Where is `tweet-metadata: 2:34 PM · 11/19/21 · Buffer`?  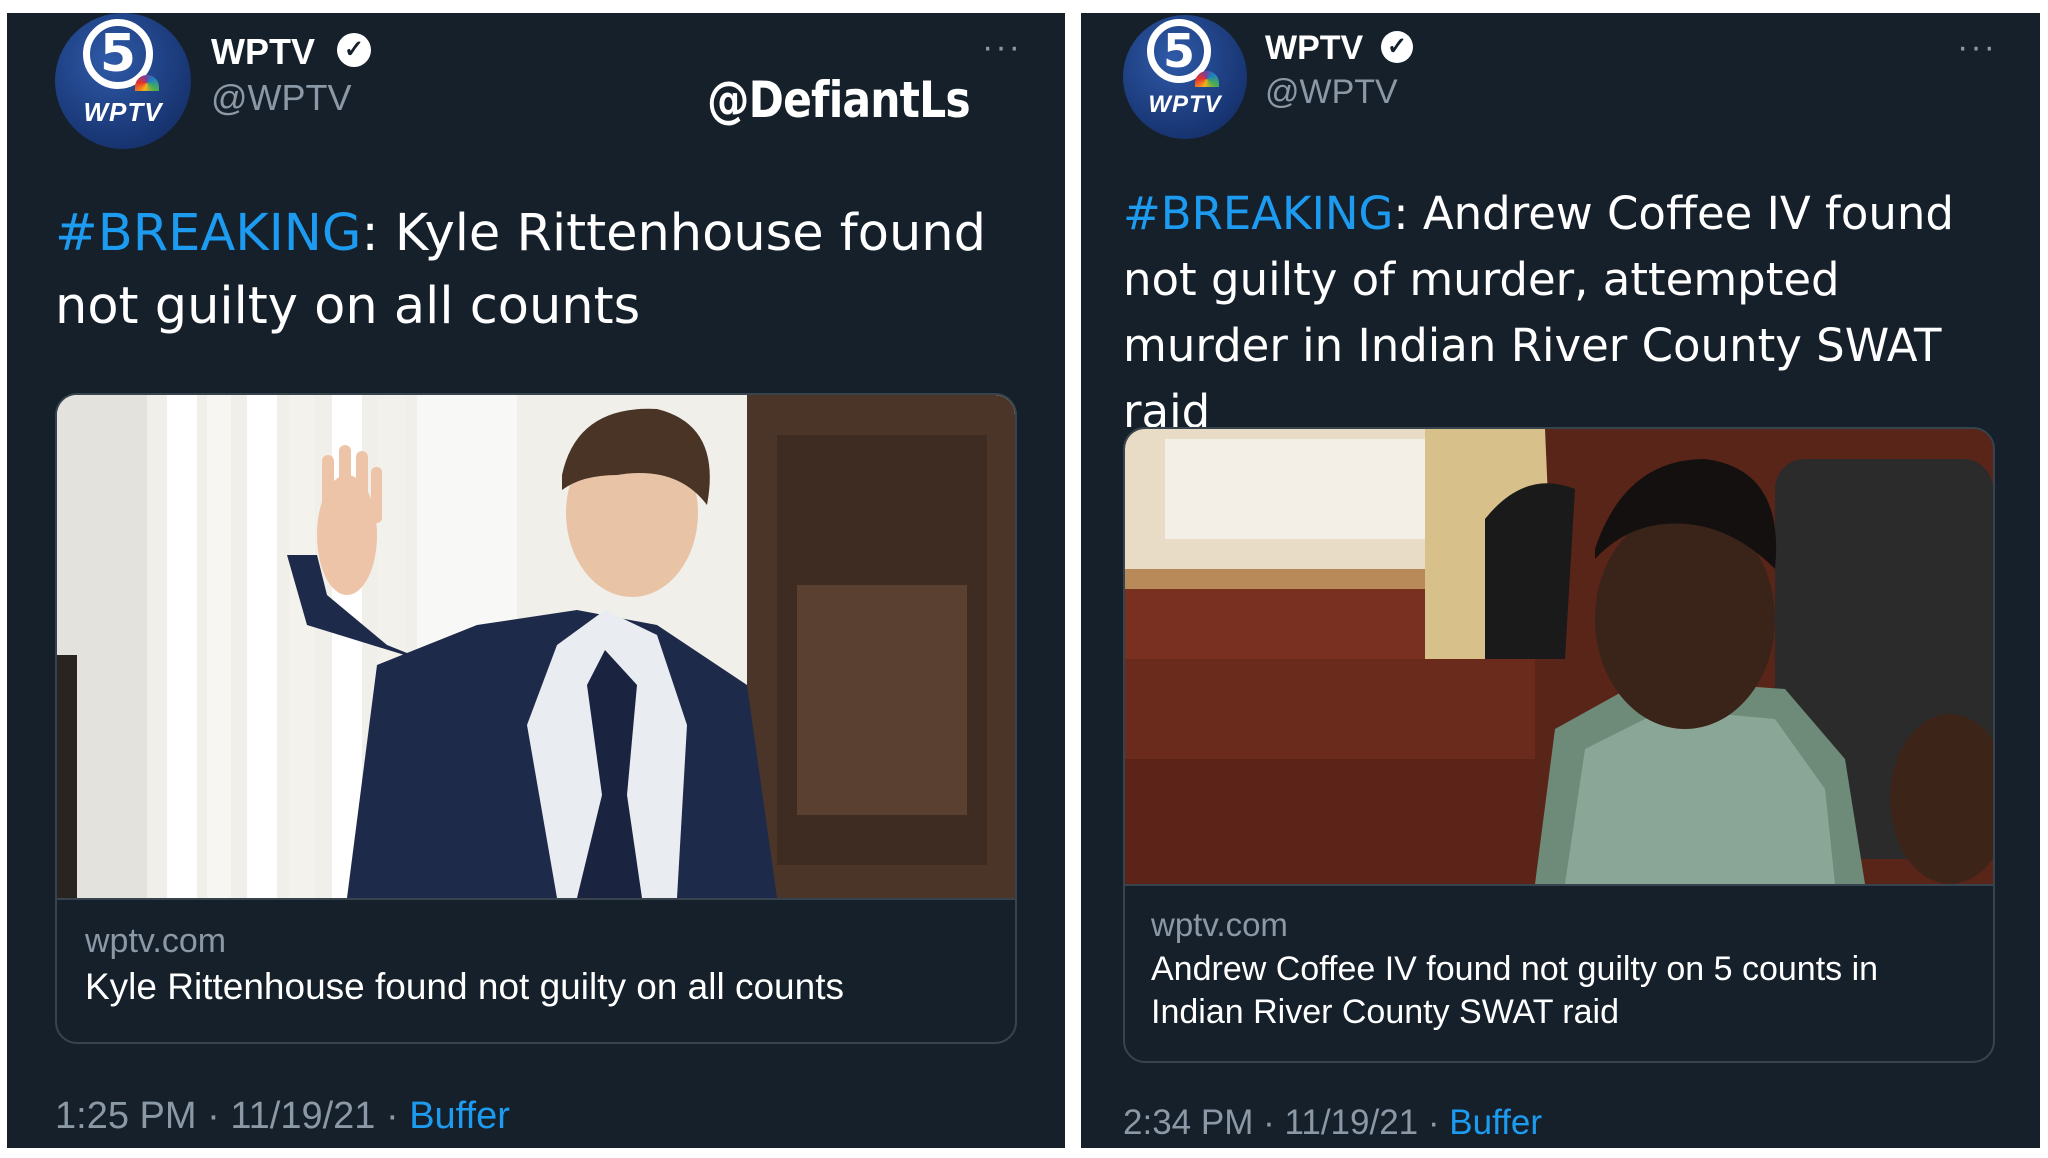
tweet-metadata: 2:34 PM · 11/19/21 · Buffer is located at coordinates (1332, 1123).